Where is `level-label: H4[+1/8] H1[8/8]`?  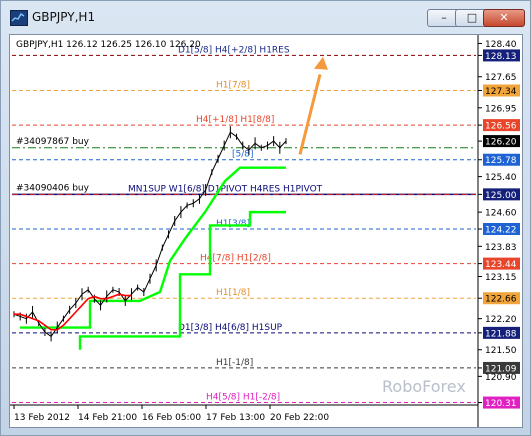
level-label: H4[+1/8] H1[8/8] is located at coordinates (235, 120).